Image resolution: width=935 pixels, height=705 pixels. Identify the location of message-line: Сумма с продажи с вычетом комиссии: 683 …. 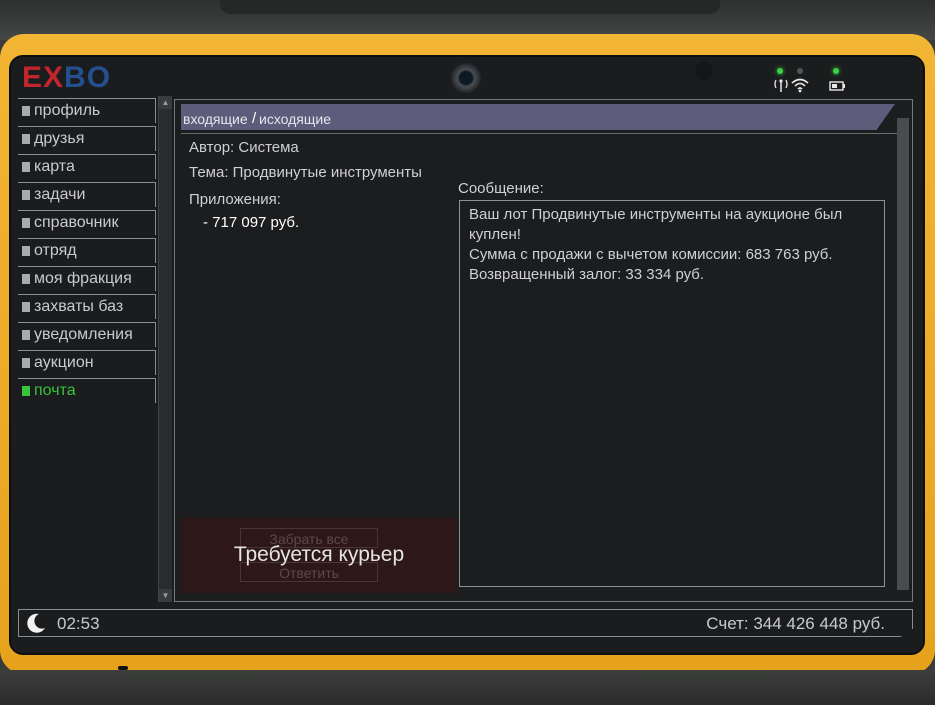
(651, 254).